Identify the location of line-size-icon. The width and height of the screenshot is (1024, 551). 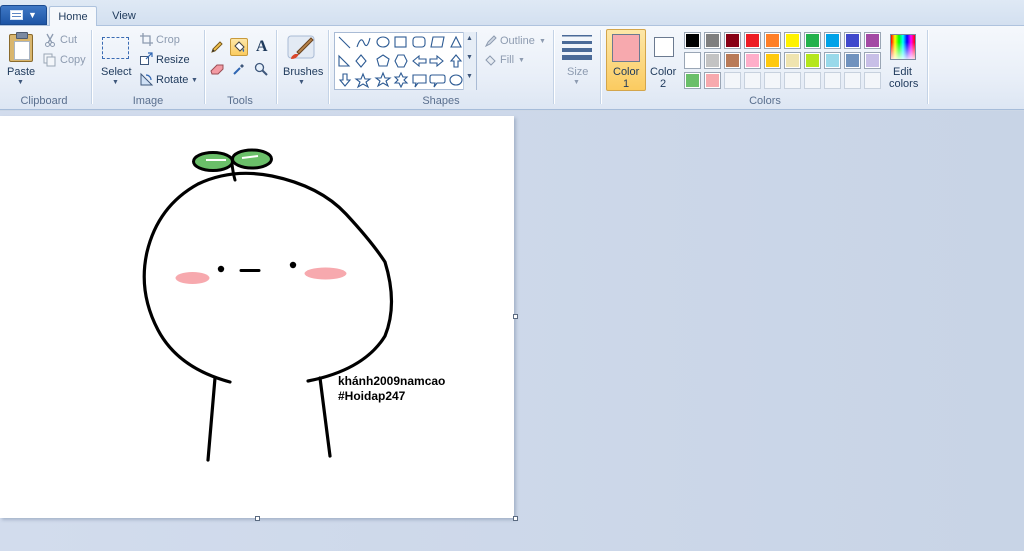
(577, 47).